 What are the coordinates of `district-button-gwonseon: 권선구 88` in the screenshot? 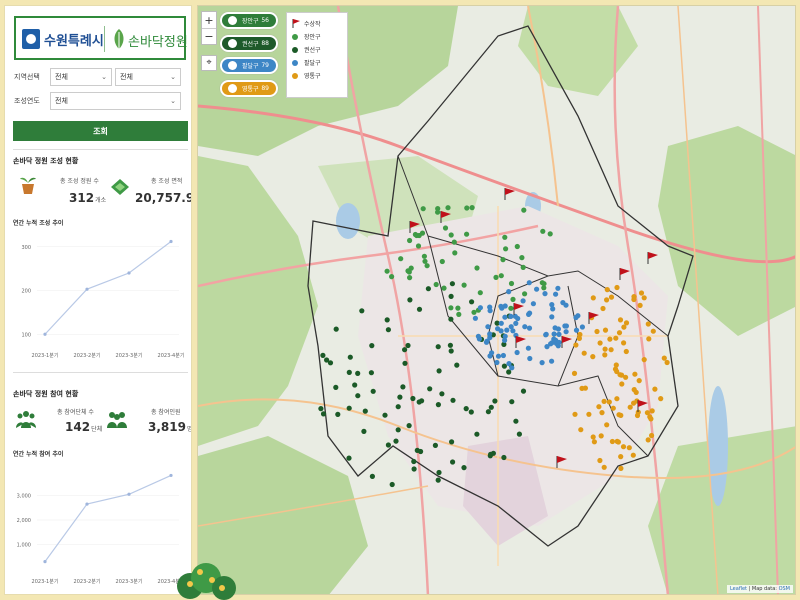 It's located at (249, 43).